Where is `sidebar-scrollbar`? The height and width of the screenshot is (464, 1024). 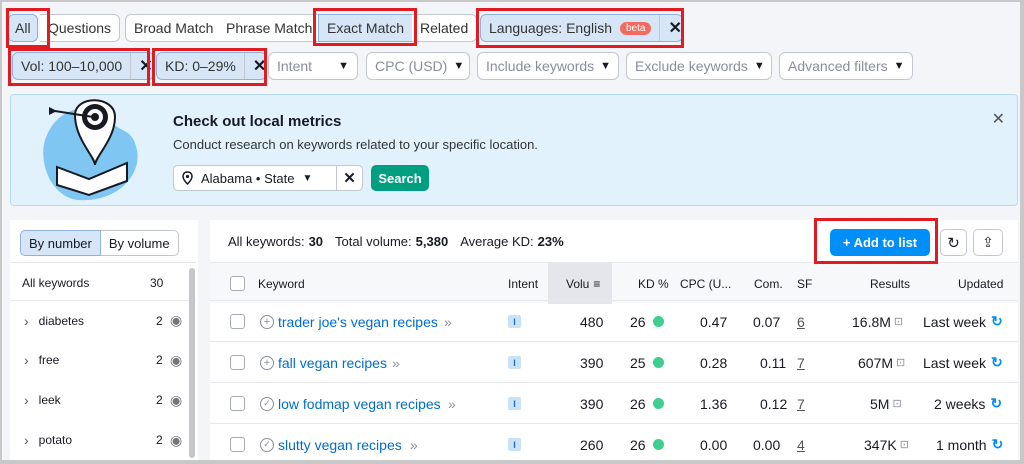
sidebar-scrollbar is located at coordinates (192, 363).